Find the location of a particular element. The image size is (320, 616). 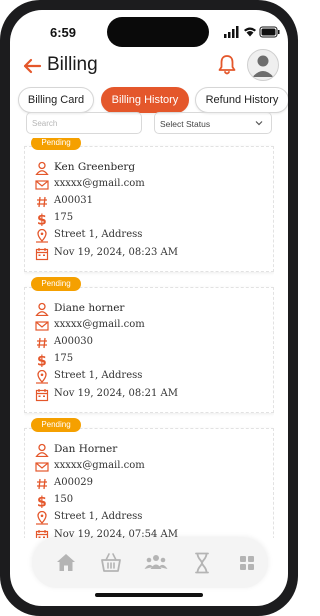

amount: 150 is located at coordinates (64, 499).